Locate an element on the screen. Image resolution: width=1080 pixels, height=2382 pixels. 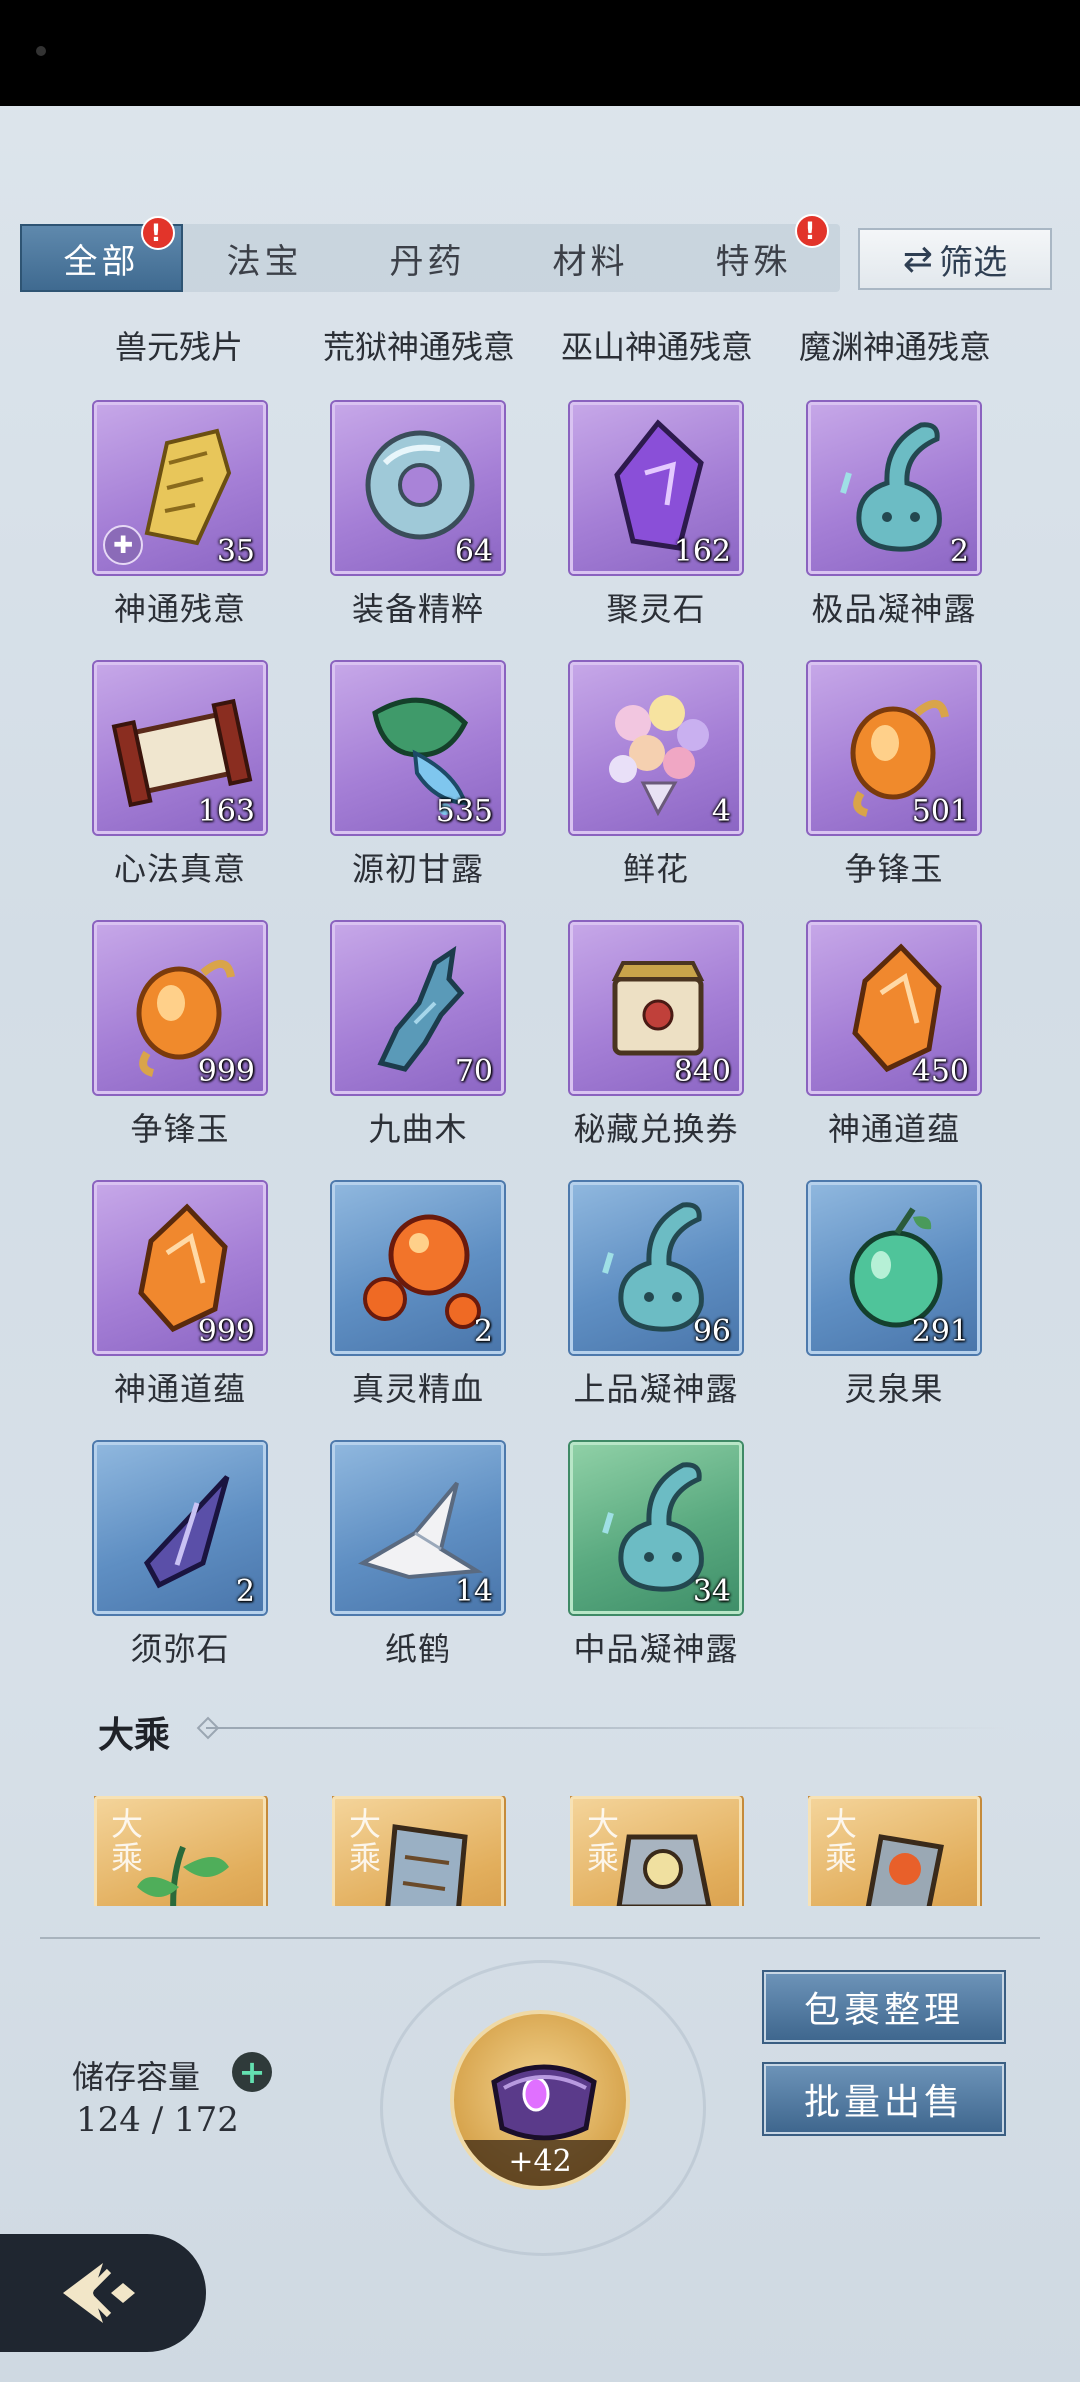
inventory-item: 2 极品凝神露 is located at coordinates (896, 516).